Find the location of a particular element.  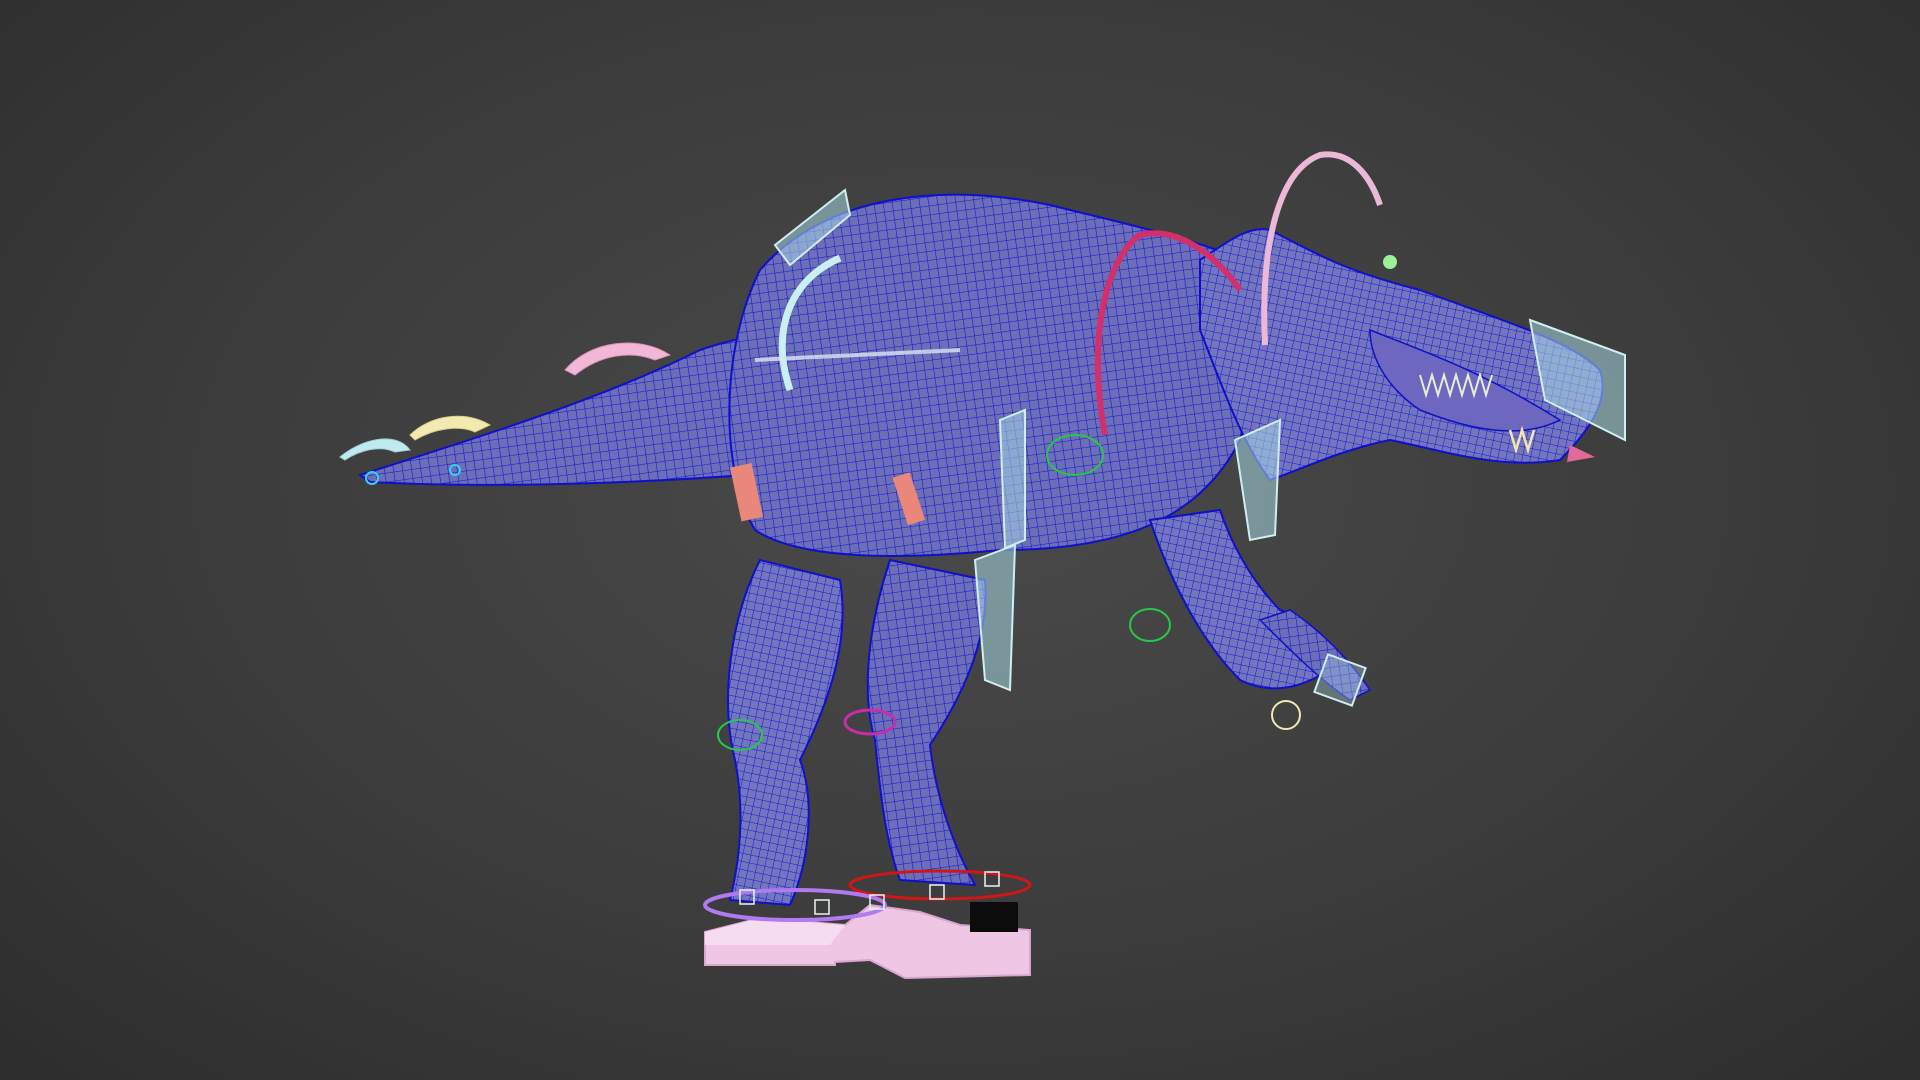

shoulder-panel is located at coordinates (1257, 480).